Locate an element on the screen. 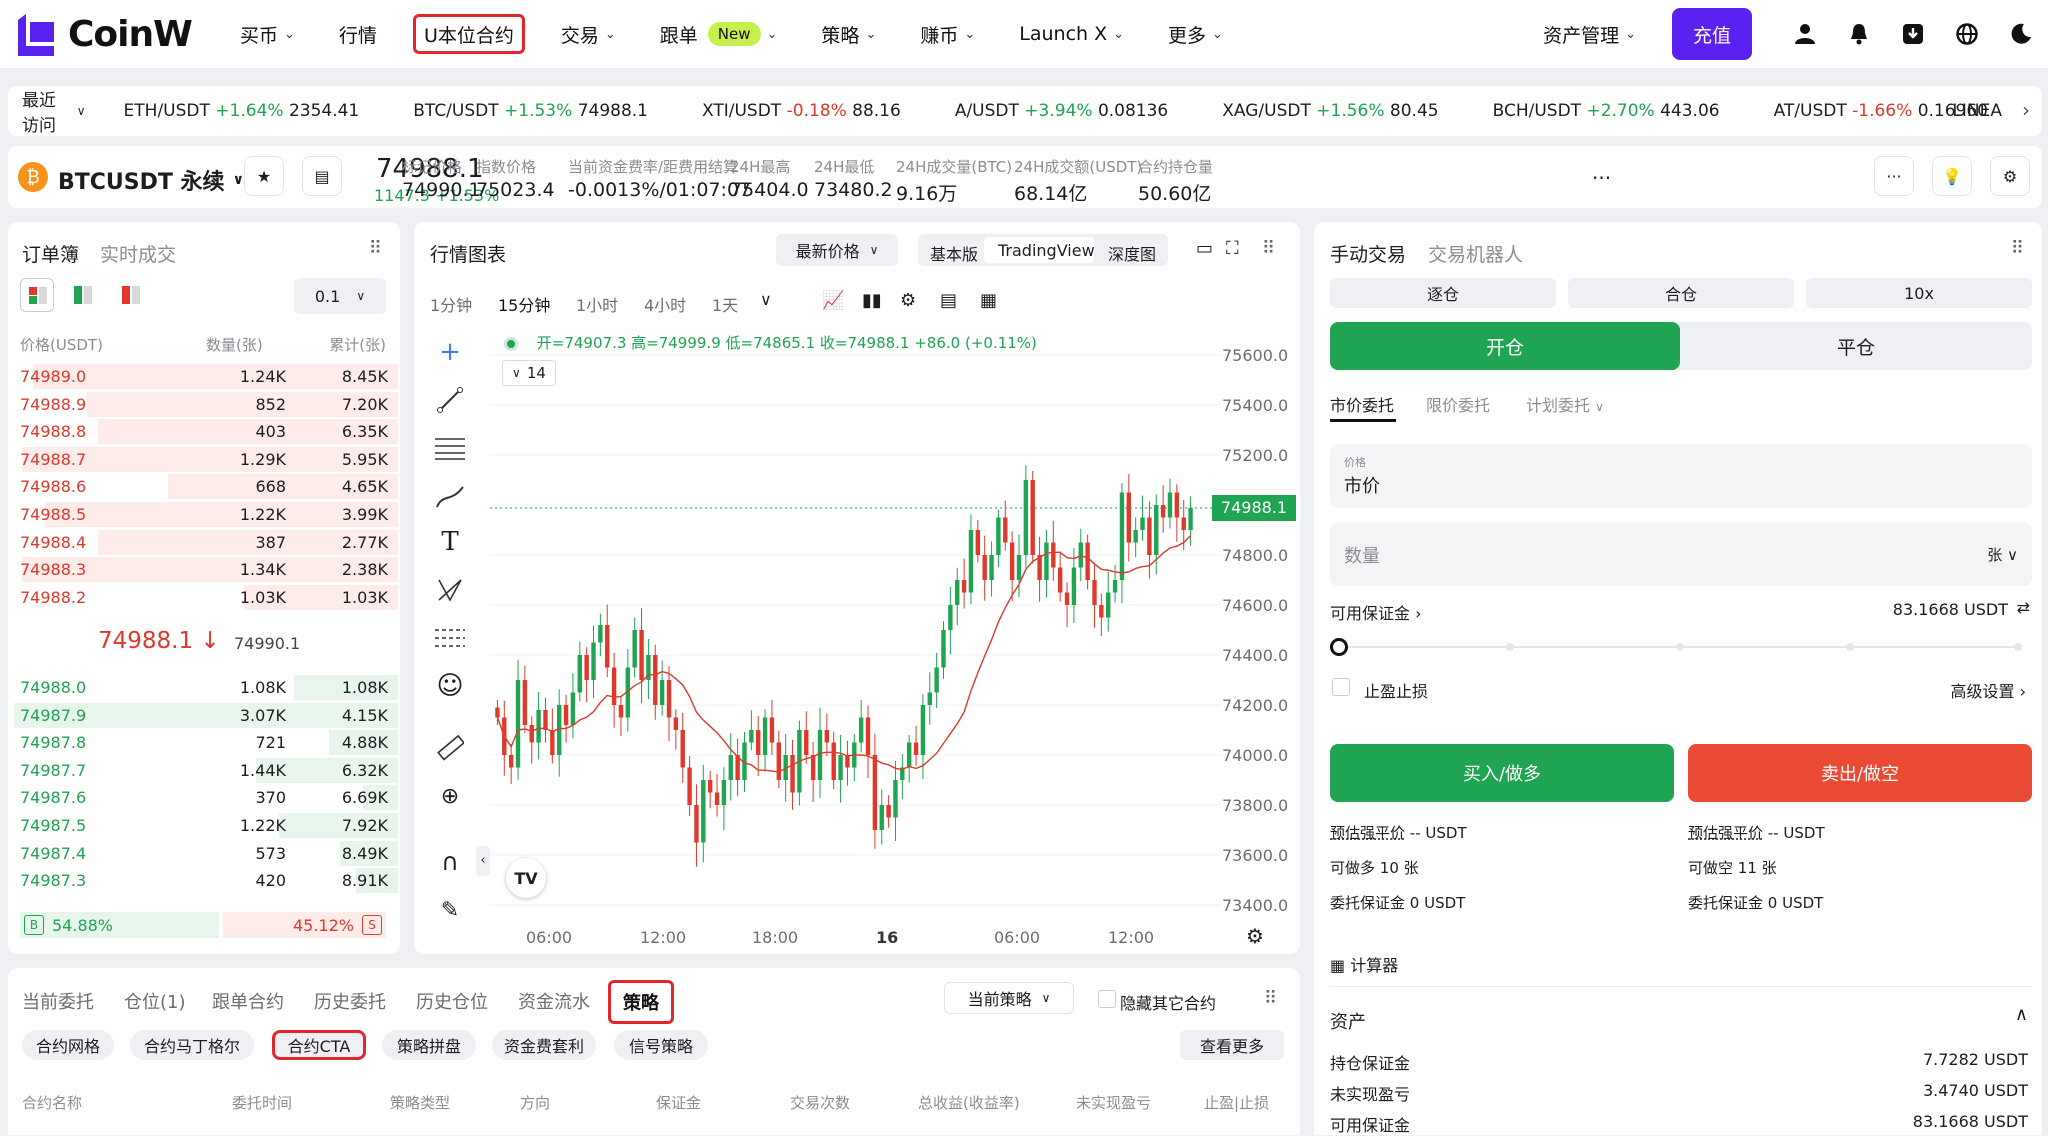 The height and width of the screenshot is (1136, 2048). close-position-tab: 平仓 is located at coordinates (1856, 346).